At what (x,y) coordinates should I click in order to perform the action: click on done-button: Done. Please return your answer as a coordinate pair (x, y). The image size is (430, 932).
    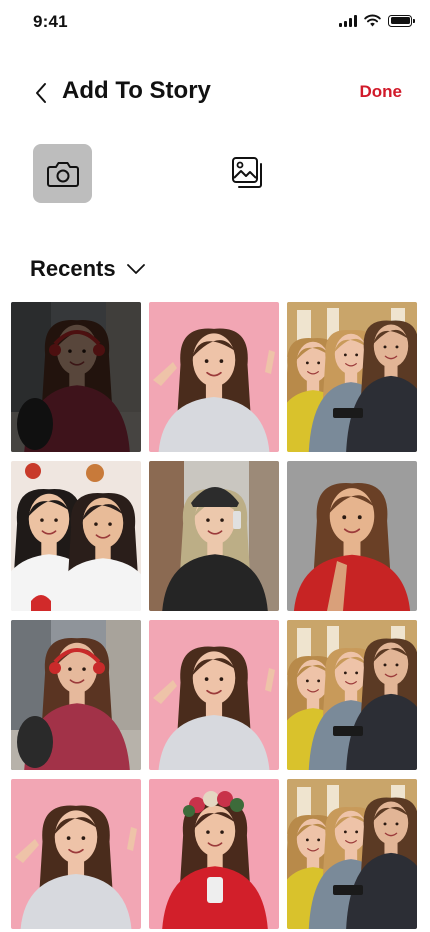
    Looking at the image, I should click on (381, 92).